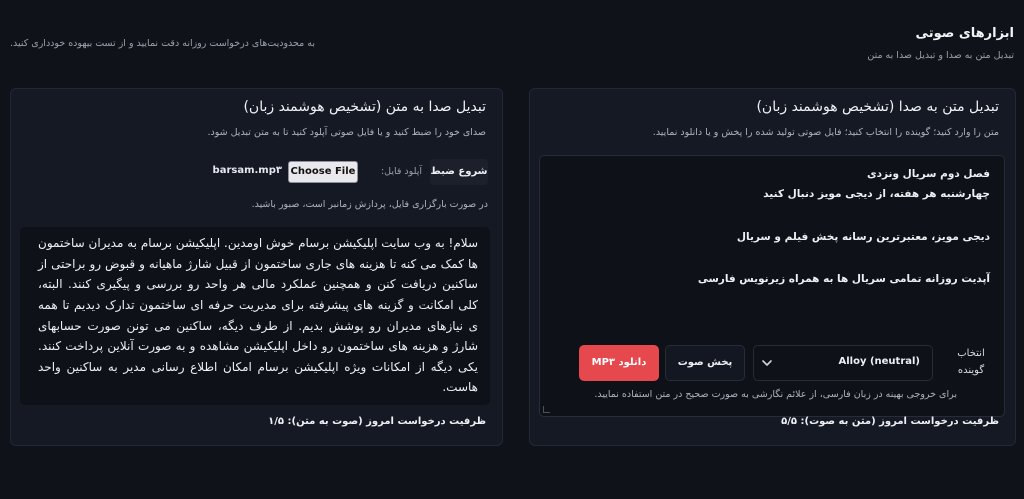 The height and width of the screenshot is (499, 1024). Describe the element at coordinates (890, 421) in the screenshot. I see `tts-capacity: ظرفیت درخواست امروز (متن به صوت): ۵/۵` at that location.